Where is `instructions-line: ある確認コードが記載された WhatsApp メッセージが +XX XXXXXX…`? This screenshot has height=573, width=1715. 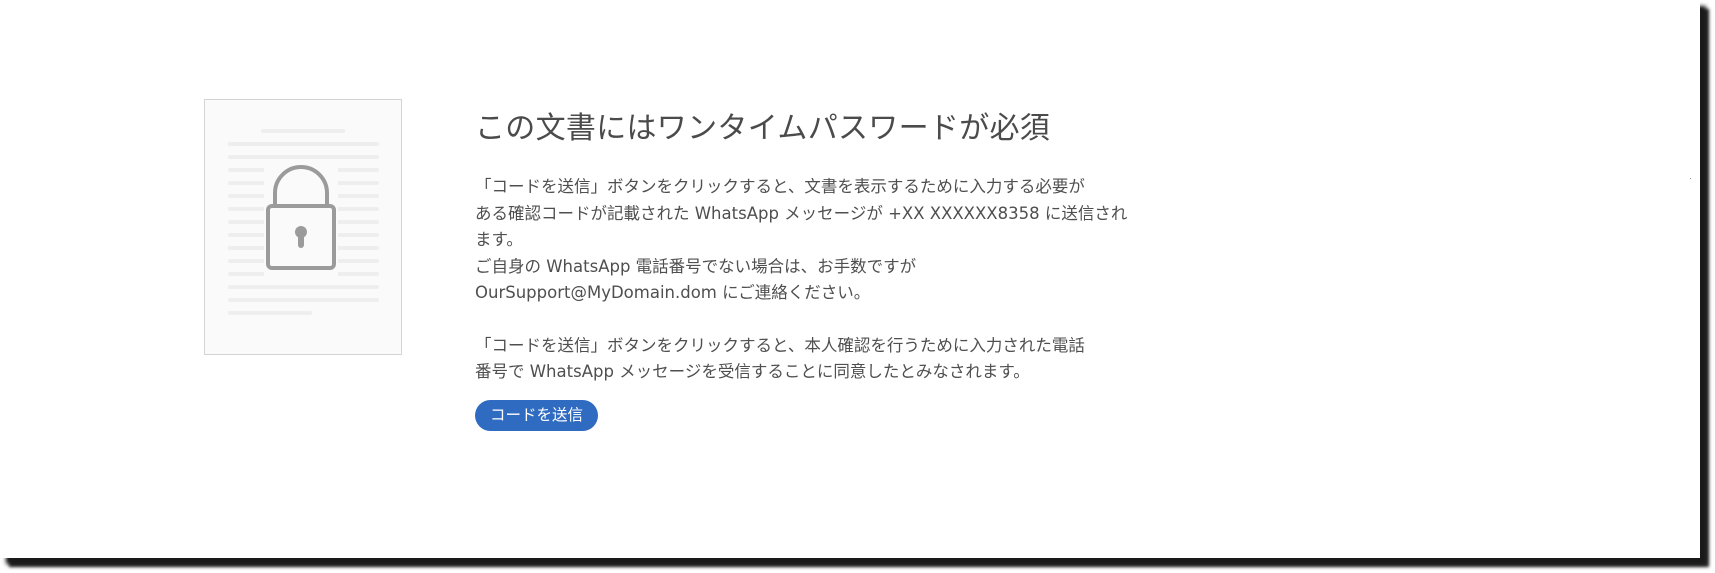 instructions-line: ある確認コードが記載された WhatsApp メッセージが +XX XXXXXX… is located at coordinates (801, 213).